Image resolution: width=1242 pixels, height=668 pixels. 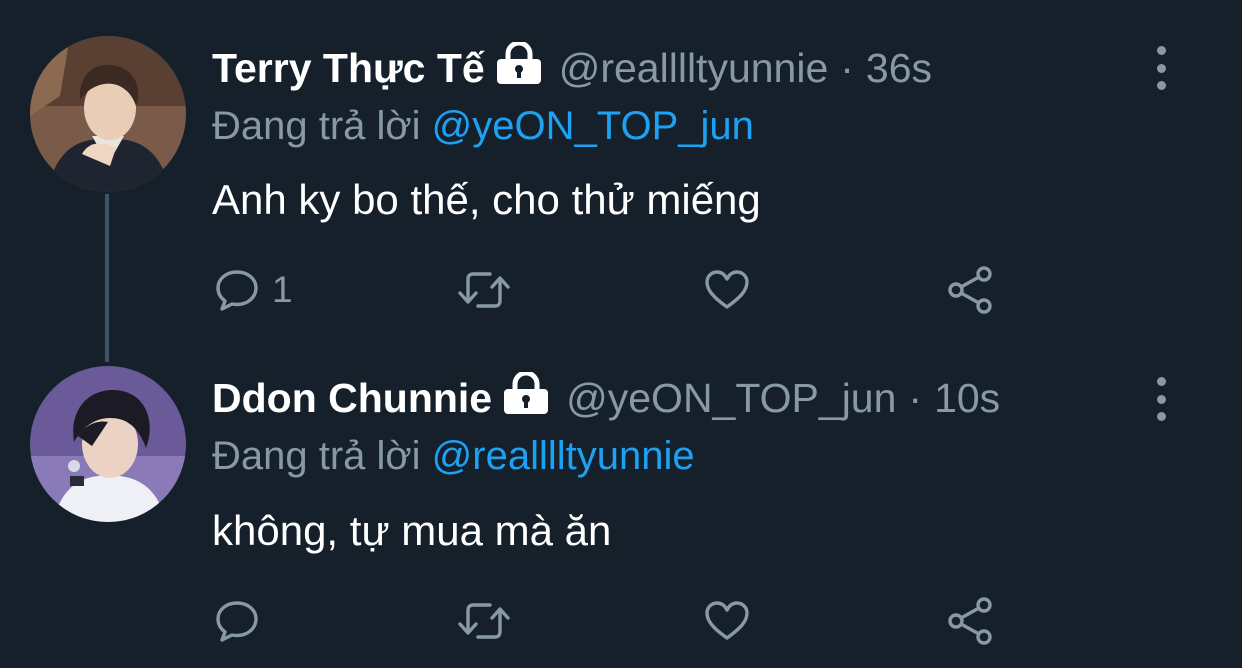 What do you see at coordinates (412, 530) in the screenshot?
I see `tweet-text: không, tự mua mà ăn` at bounding box center [412, 530].